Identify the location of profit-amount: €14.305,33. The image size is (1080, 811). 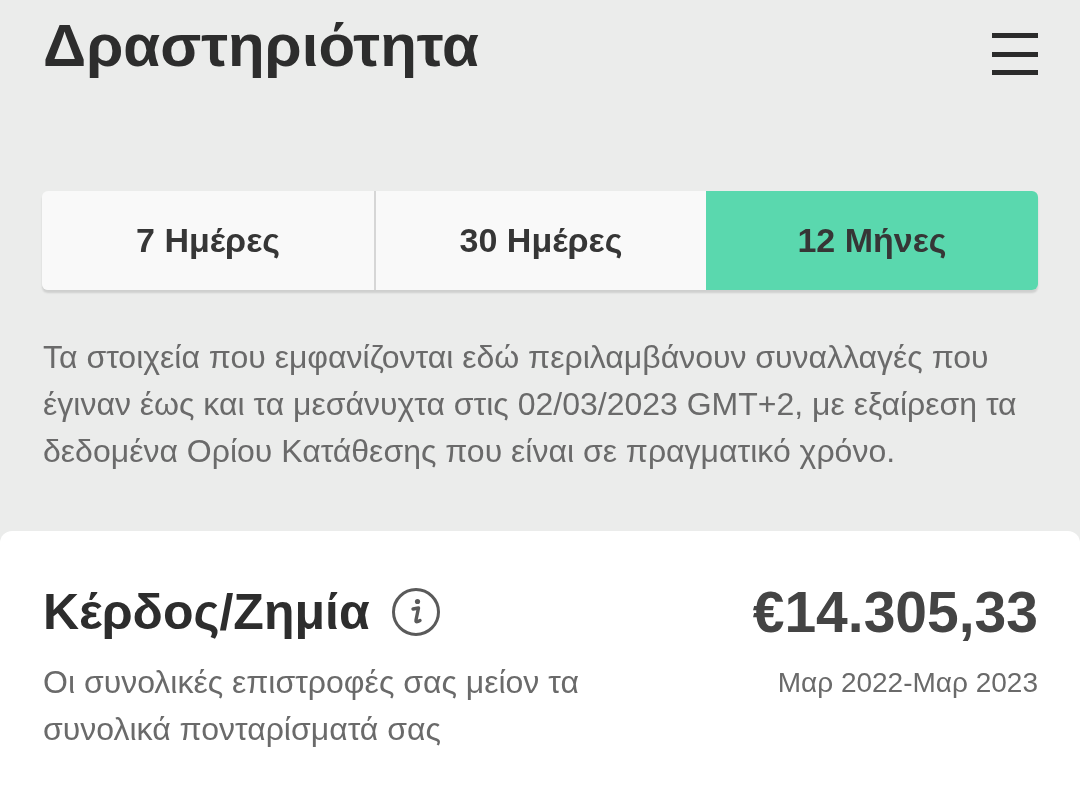
(895, 612).